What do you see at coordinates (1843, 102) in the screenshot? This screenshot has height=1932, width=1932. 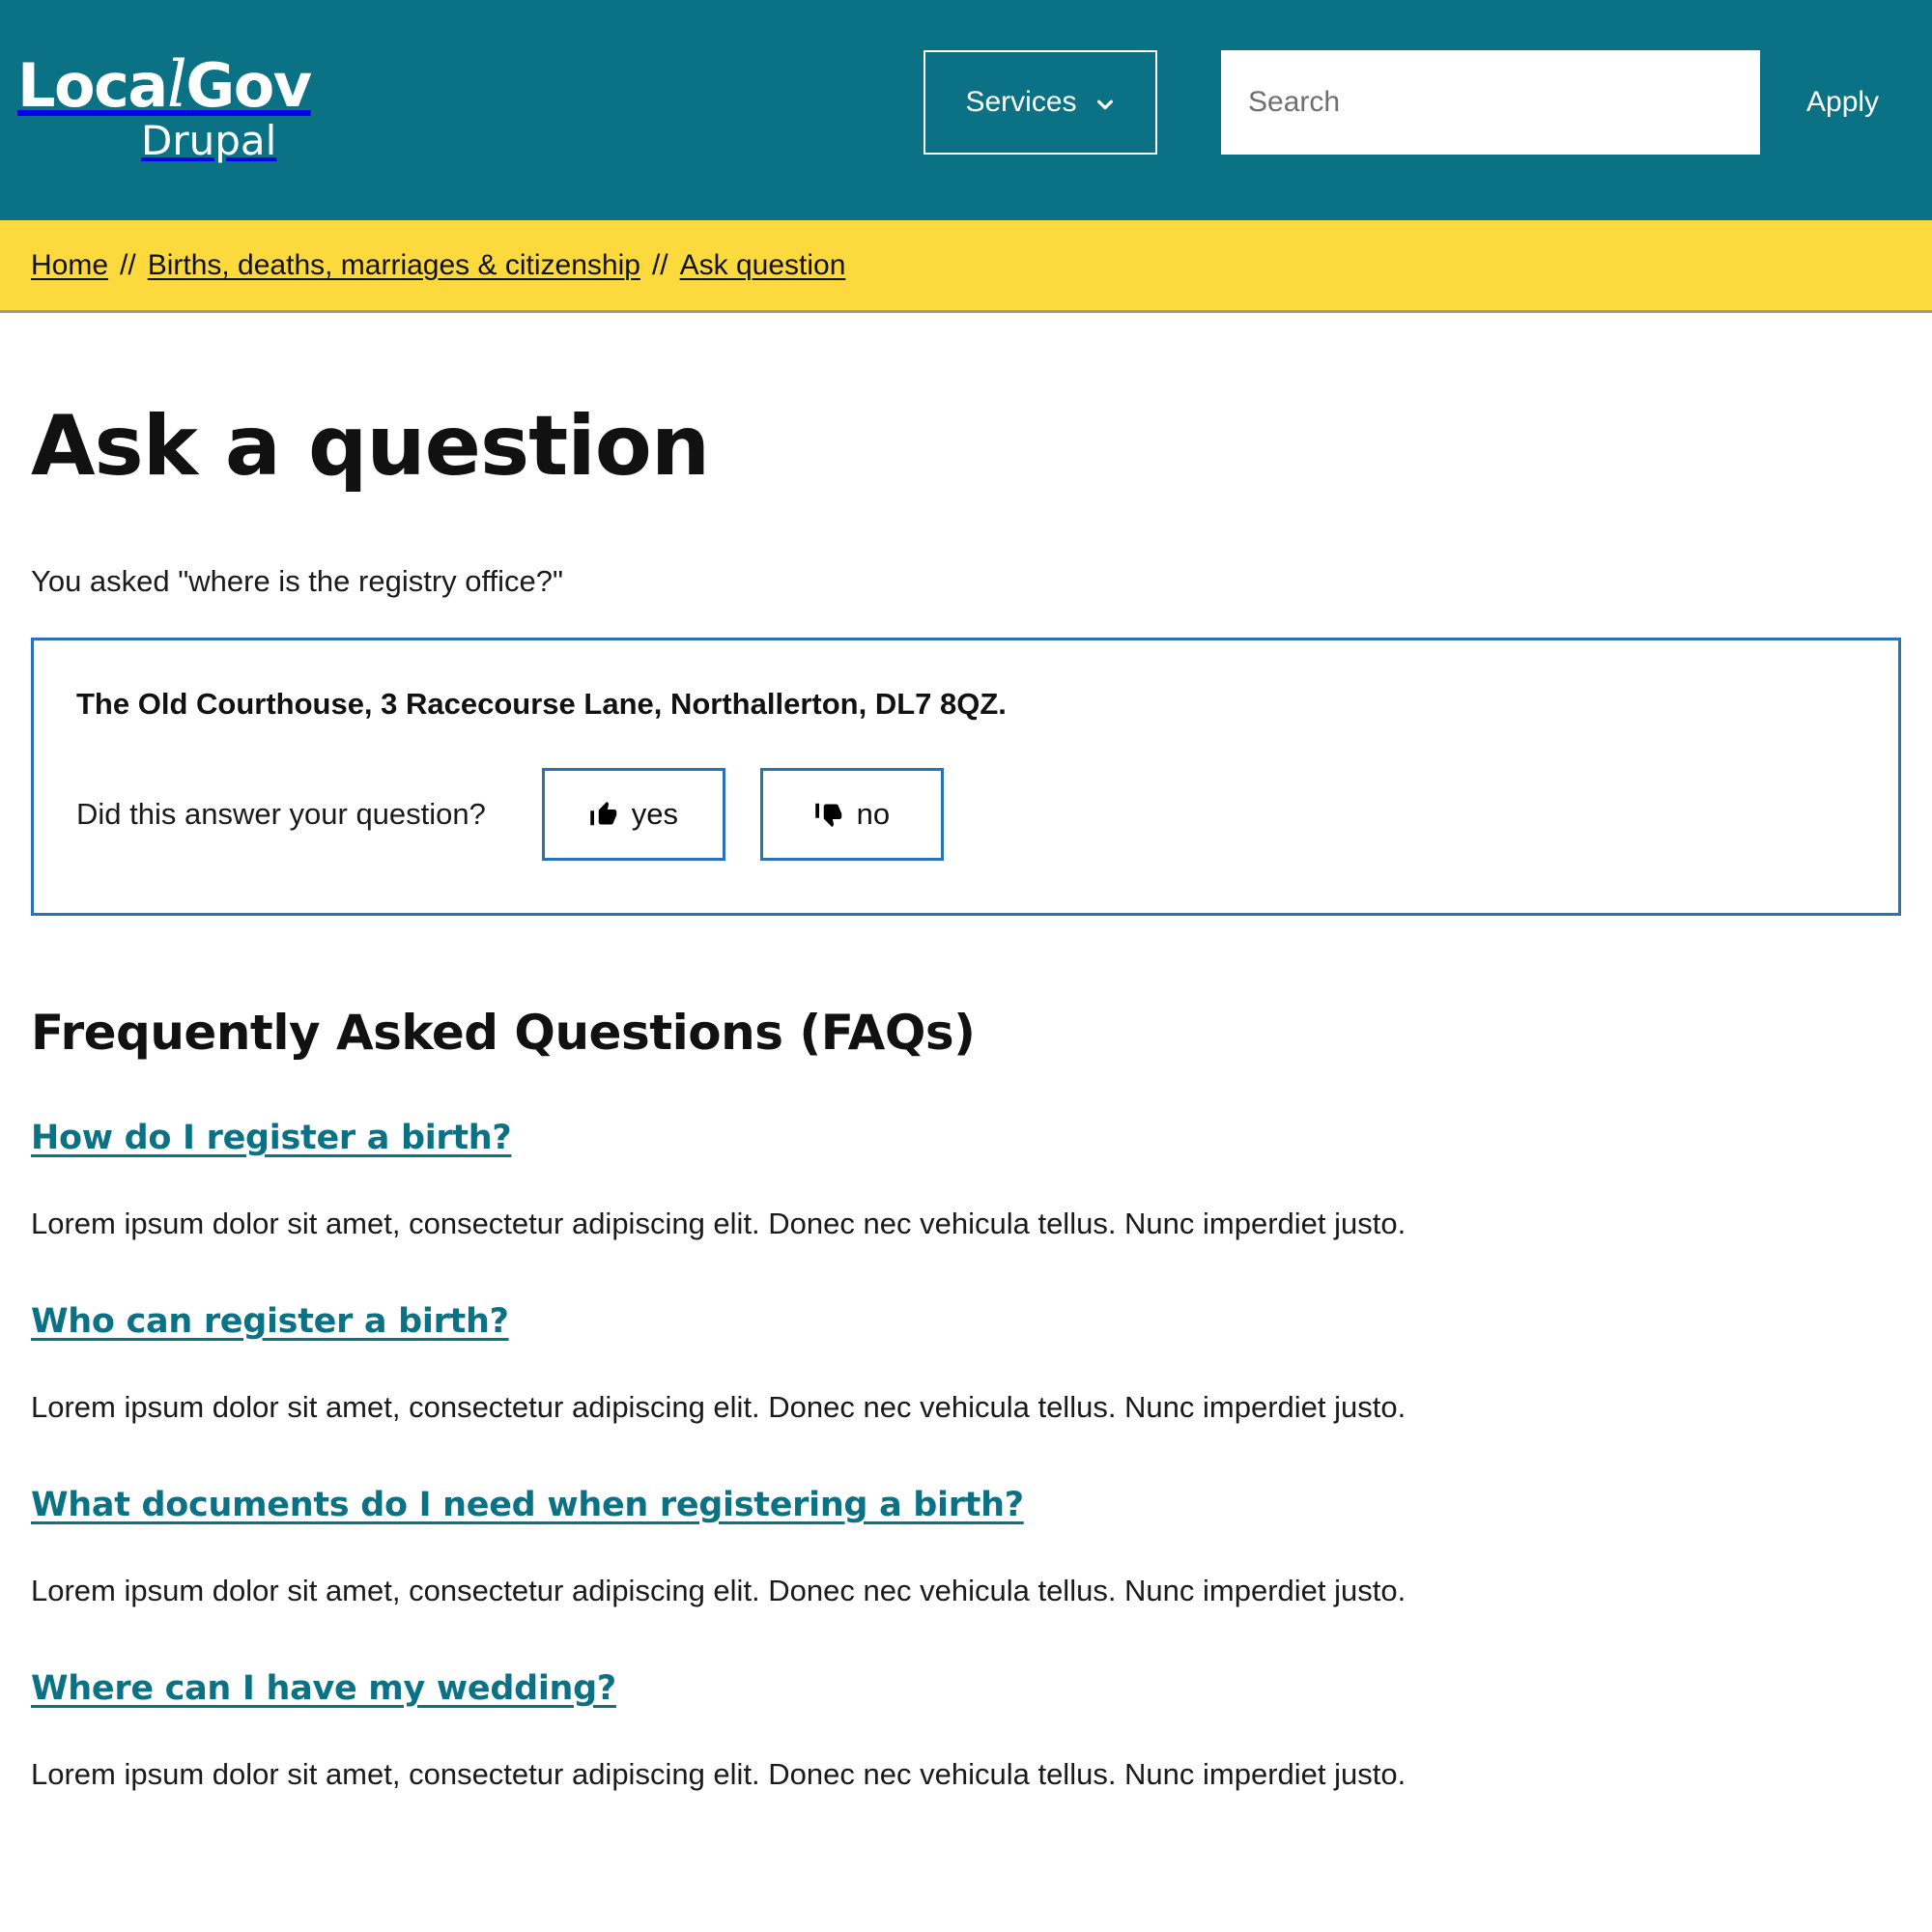 I see `apply-button: Apply` at bounding box center [1843, 102].